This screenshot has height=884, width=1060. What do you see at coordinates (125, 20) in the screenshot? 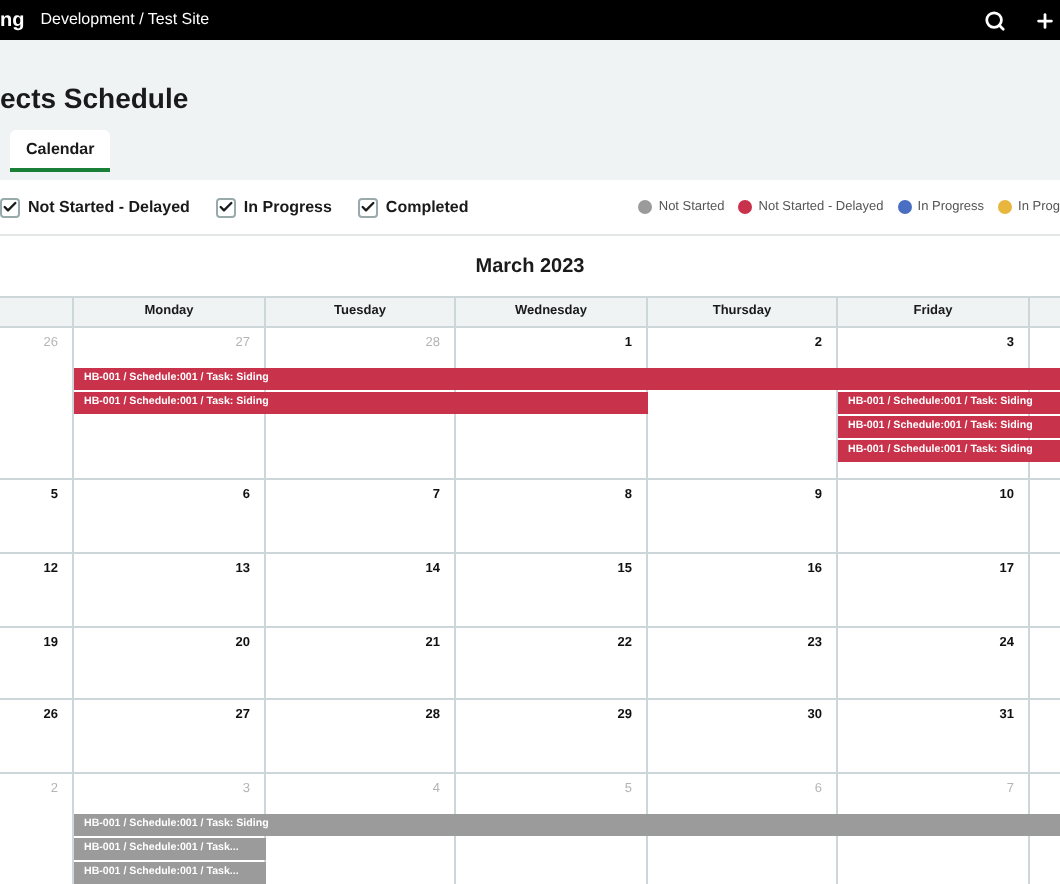
I see `breadcrumb: Development / Test Site` at bounding box center [125, 20].